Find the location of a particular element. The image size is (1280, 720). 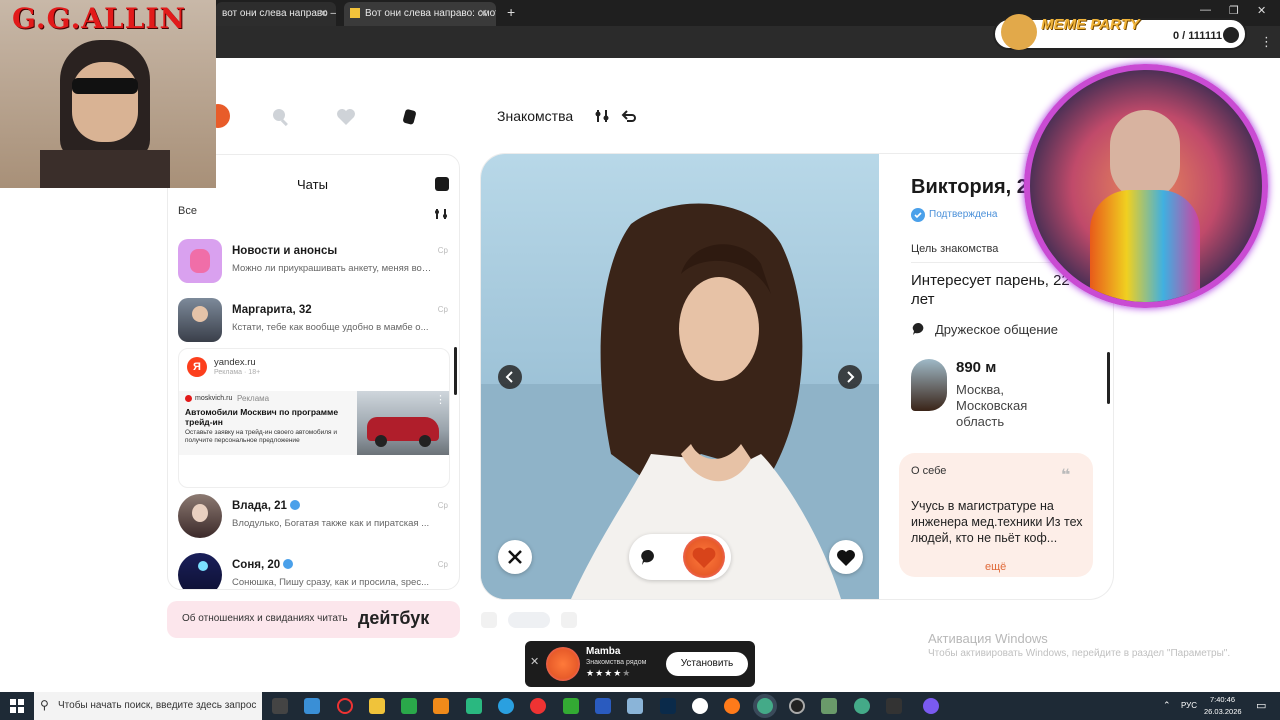

yandex-logo-icon: Я is located at coordinates (197, 367).